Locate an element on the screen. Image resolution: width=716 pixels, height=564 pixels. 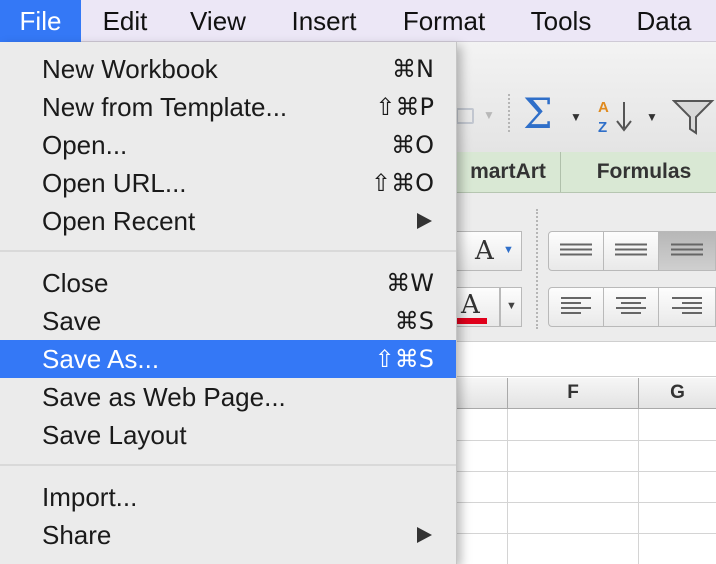
font-color-button: A is located at coordinates (478, 307).